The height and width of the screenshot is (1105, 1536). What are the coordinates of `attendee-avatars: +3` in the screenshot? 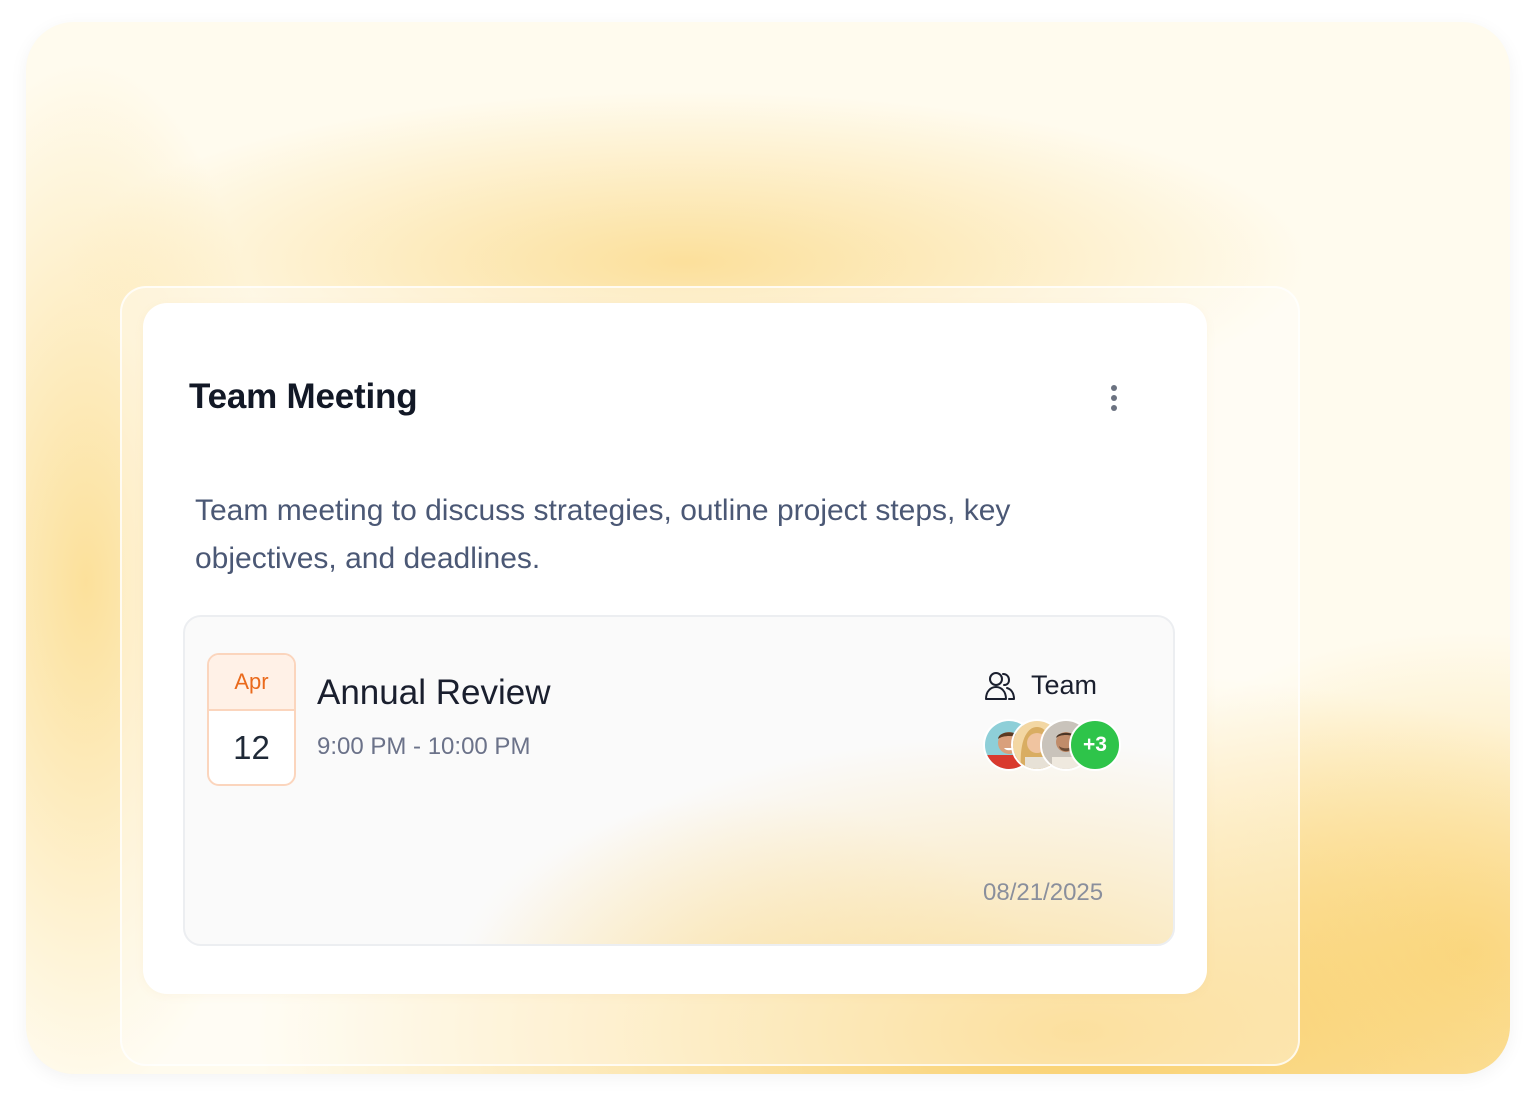 It's located at (1053, 745).